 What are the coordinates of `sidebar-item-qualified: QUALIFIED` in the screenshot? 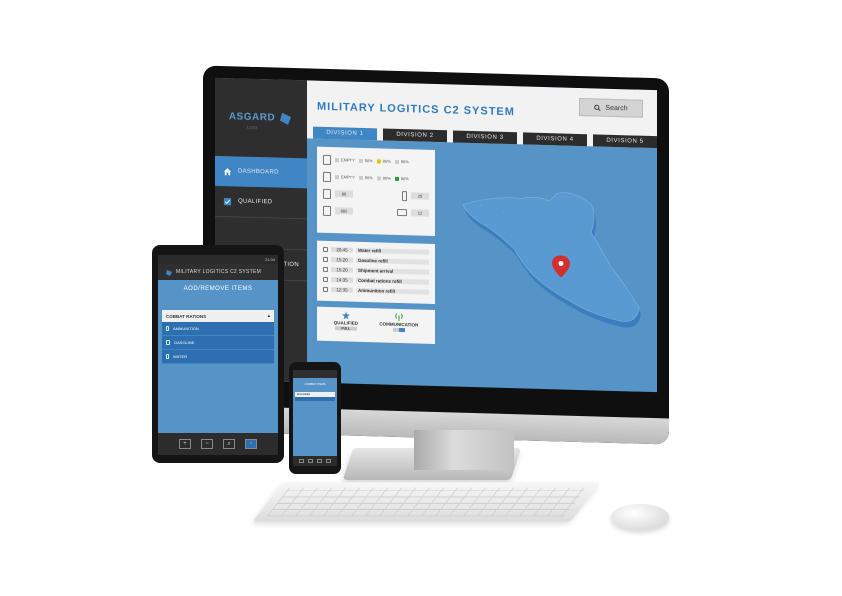 It's located at (261, 202).